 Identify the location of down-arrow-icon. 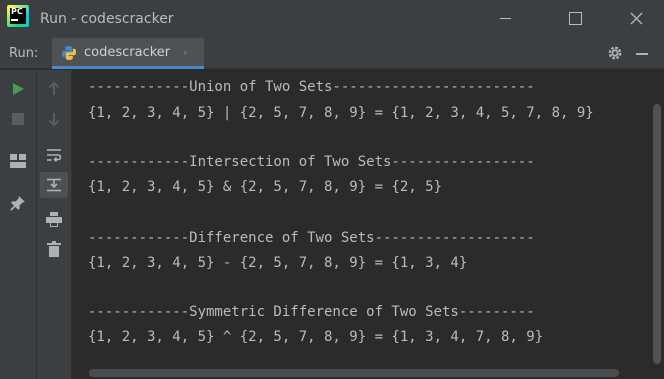
(54, 119).